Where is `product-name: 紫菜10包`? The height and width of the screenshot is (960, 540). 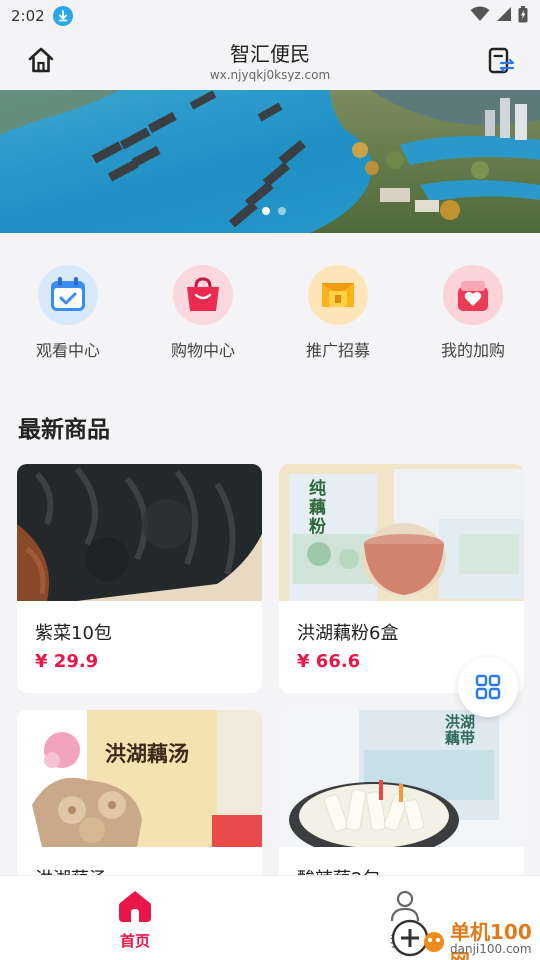 product-name: 紫菜10包 is located at coordinates (73, 633).